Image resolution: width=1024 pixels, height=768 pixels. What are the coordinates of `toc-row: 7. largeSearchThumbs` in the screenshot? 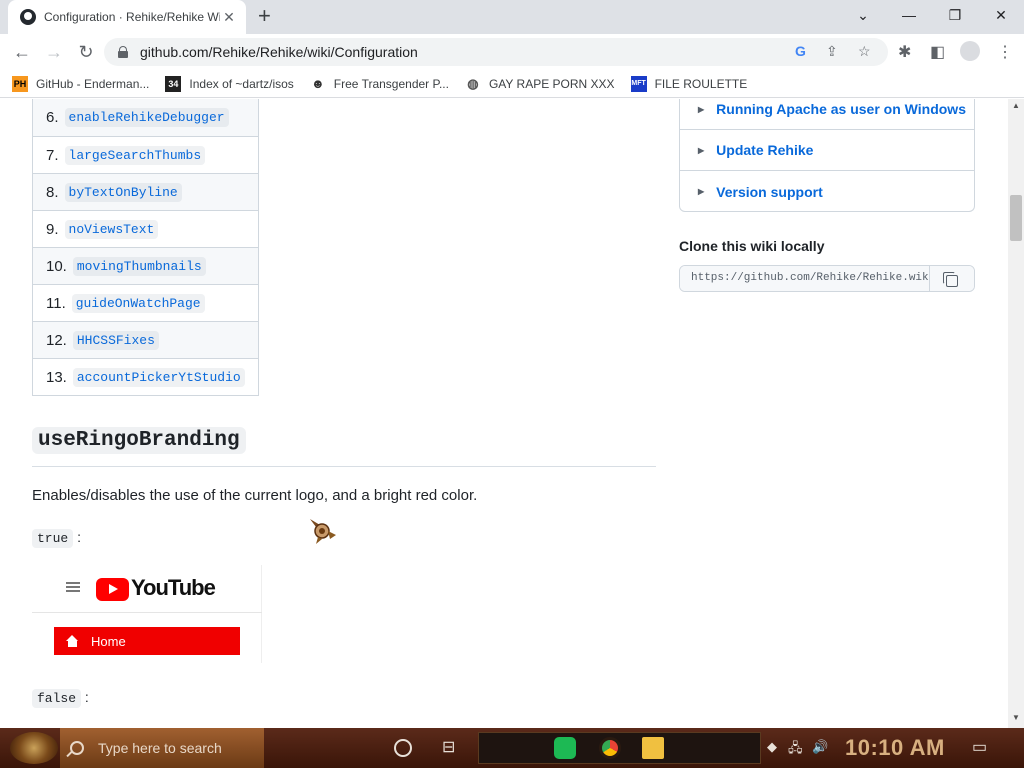 It's located at (145, 154).